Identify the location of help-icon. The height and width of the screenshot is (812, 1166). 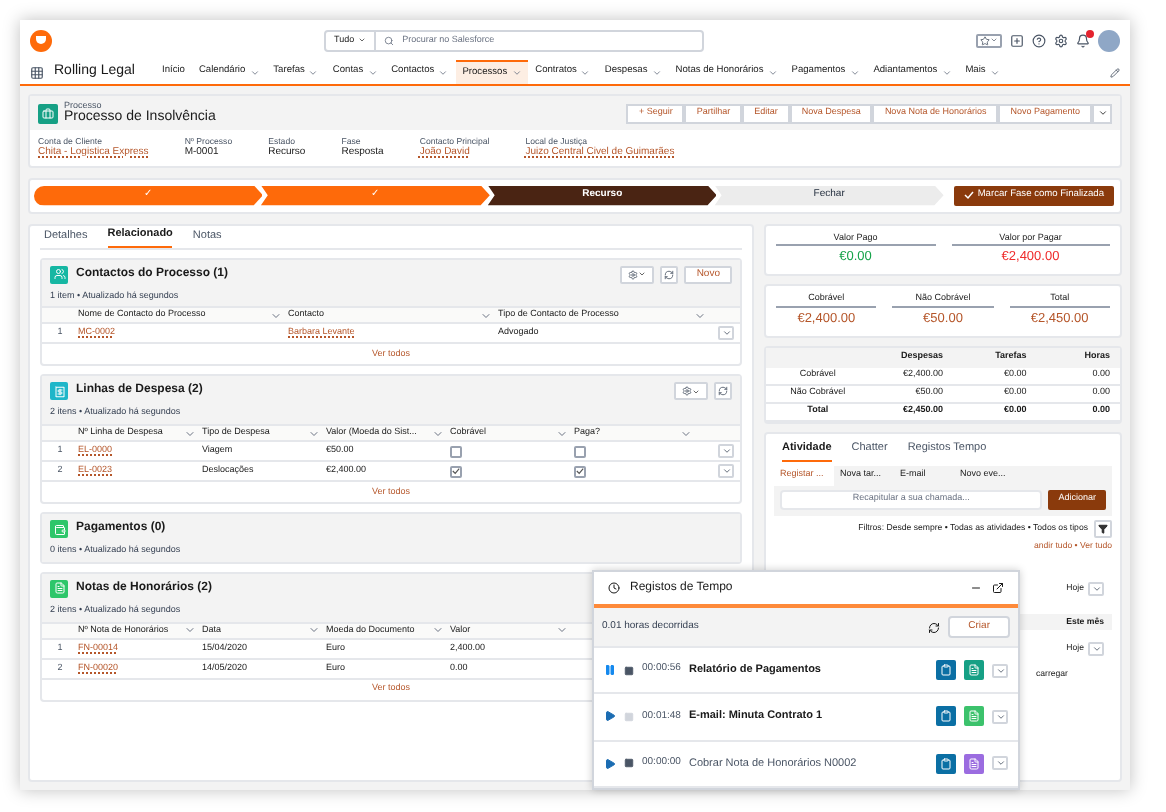
(1039, 40).